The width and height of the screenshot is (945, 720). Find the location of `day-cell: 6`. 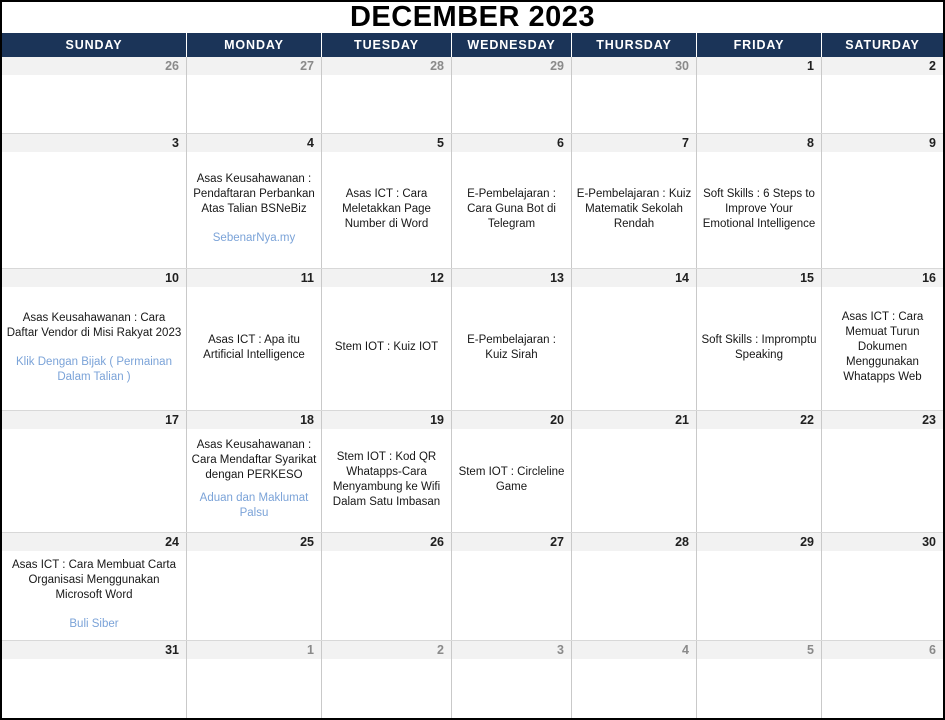

day-cell: 6 is located at coordinates (882, 679).